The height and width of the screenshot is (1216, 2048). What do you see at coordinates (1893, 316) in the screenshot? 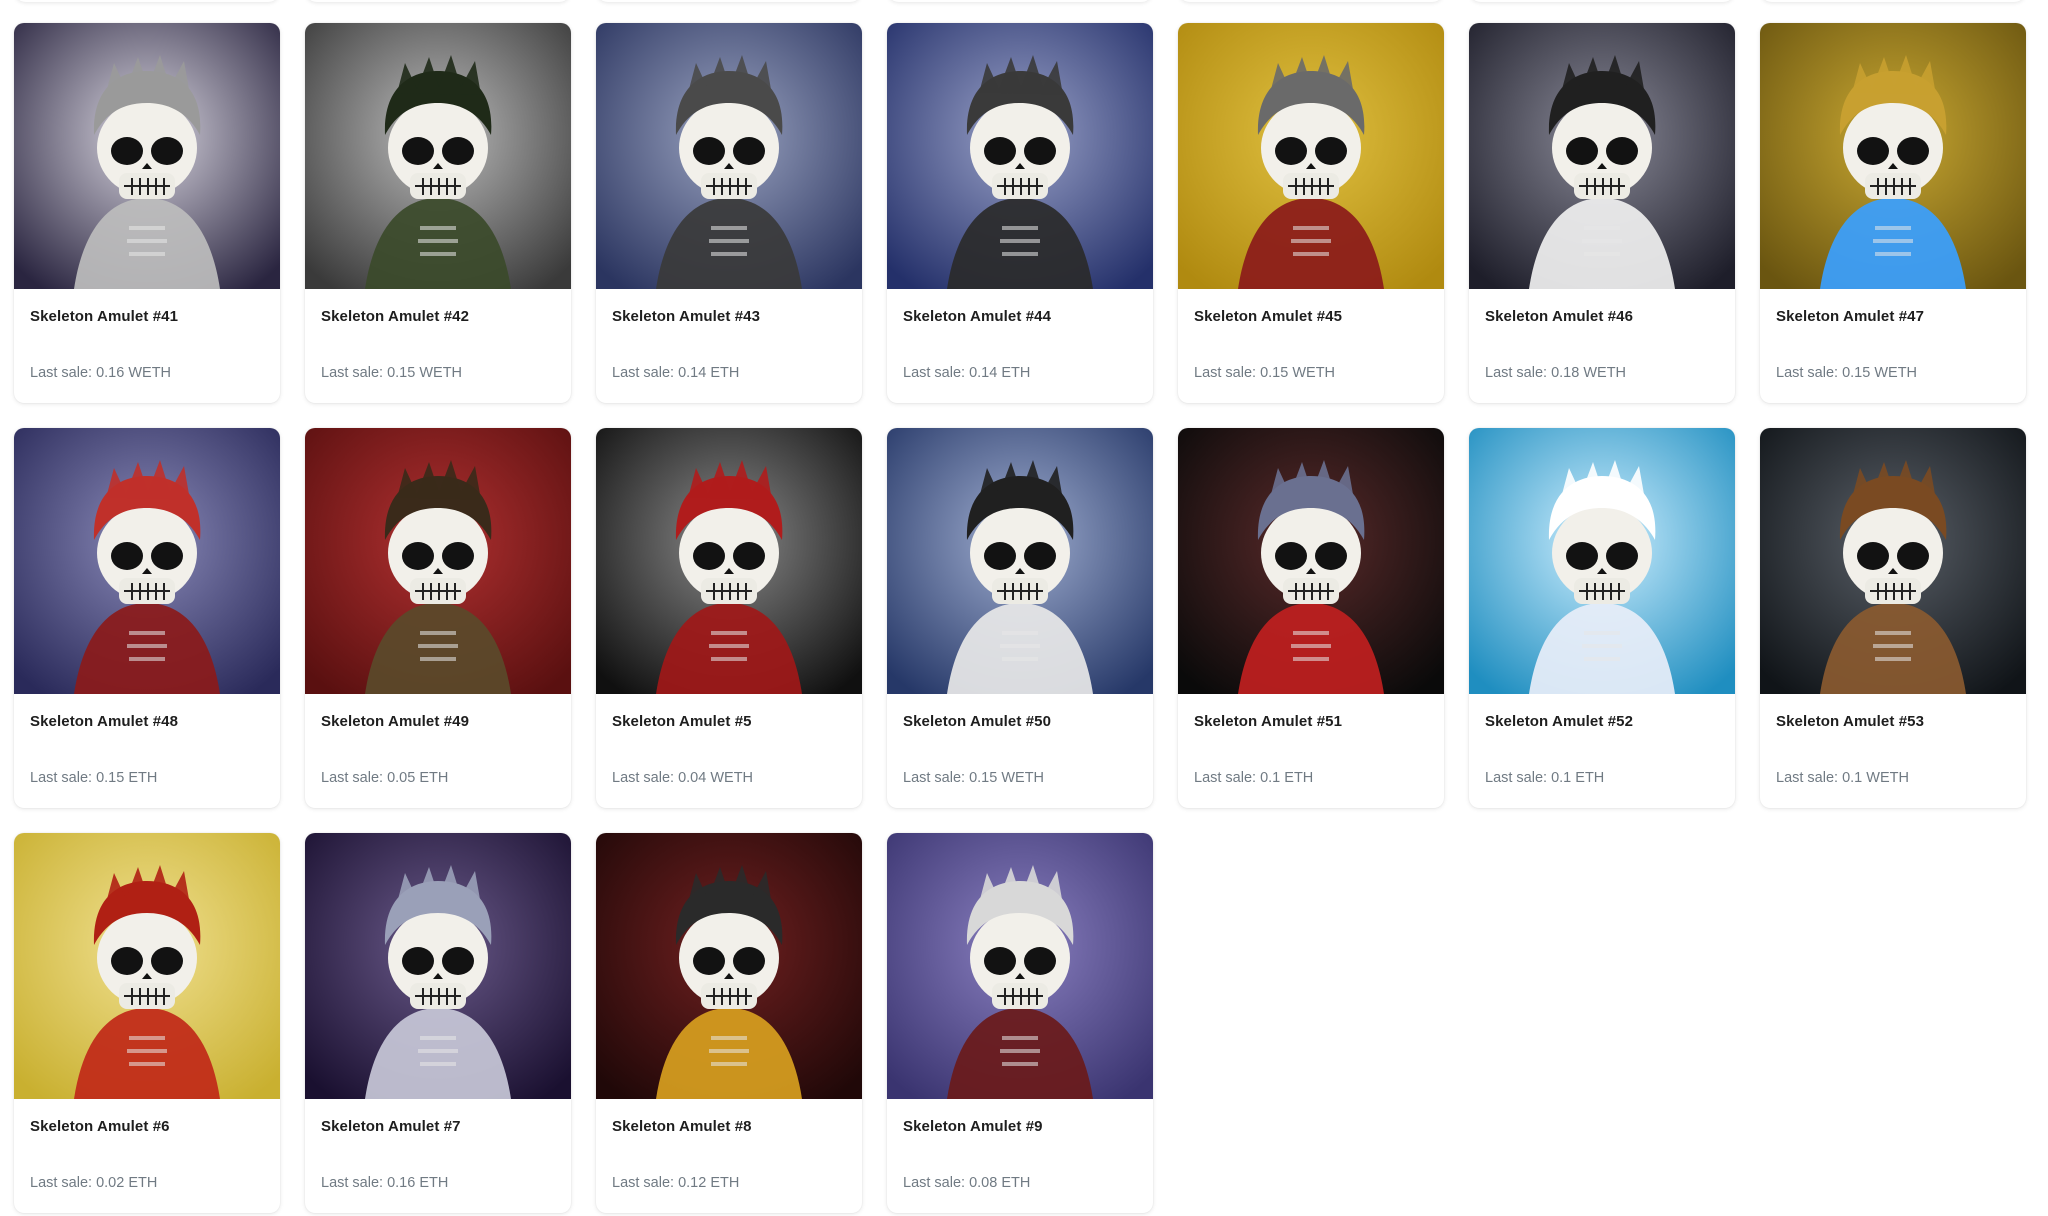
I see `nft-name: Skeleton Amulet #47` at bounding box center [1893, 316].